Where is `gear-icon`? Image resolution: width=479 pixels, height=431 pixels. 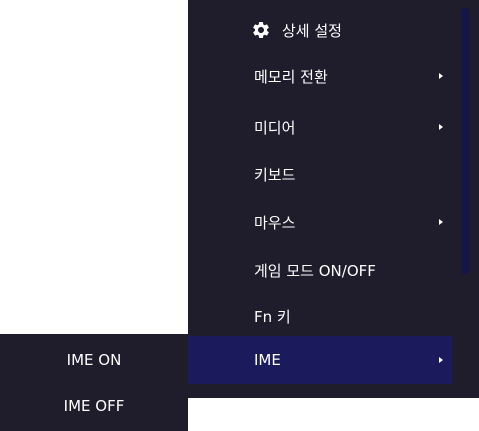
gear-icon is located at coordinates (261, 30).